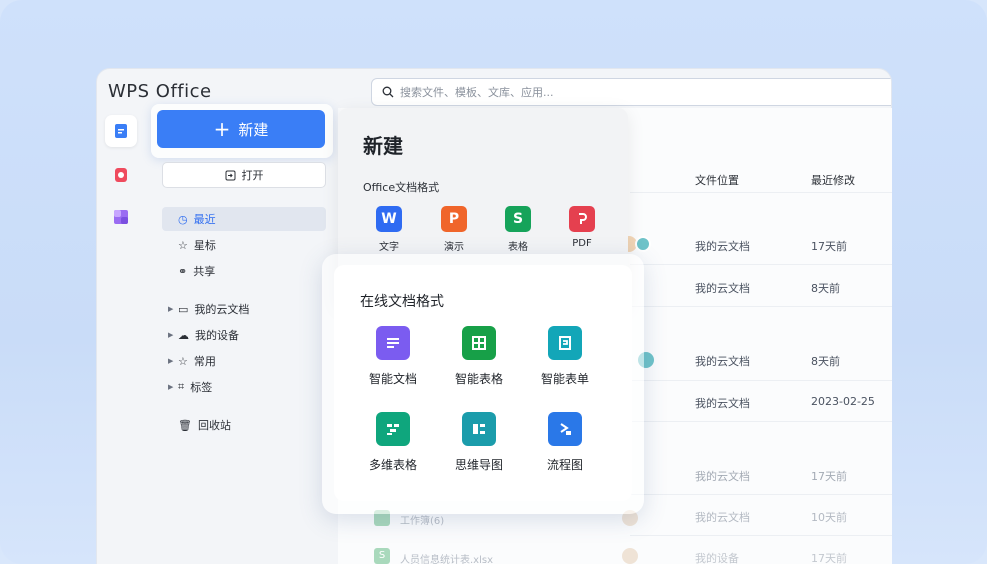 This screenshot has height=564, width=987. What do you see at coordinates (392, 379) in the screenshot?
I see `format-label: 智能文档` at bounding box center [392, 379].